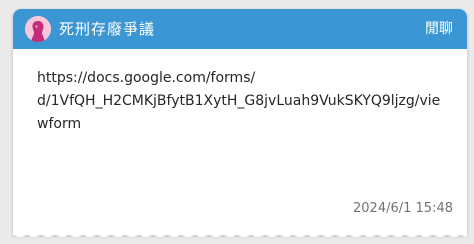  What do you see at coordinates (107, 29) in the screenshot?
I see `board-title: 死刑存廢爭議` at bounding box center [107, 29].